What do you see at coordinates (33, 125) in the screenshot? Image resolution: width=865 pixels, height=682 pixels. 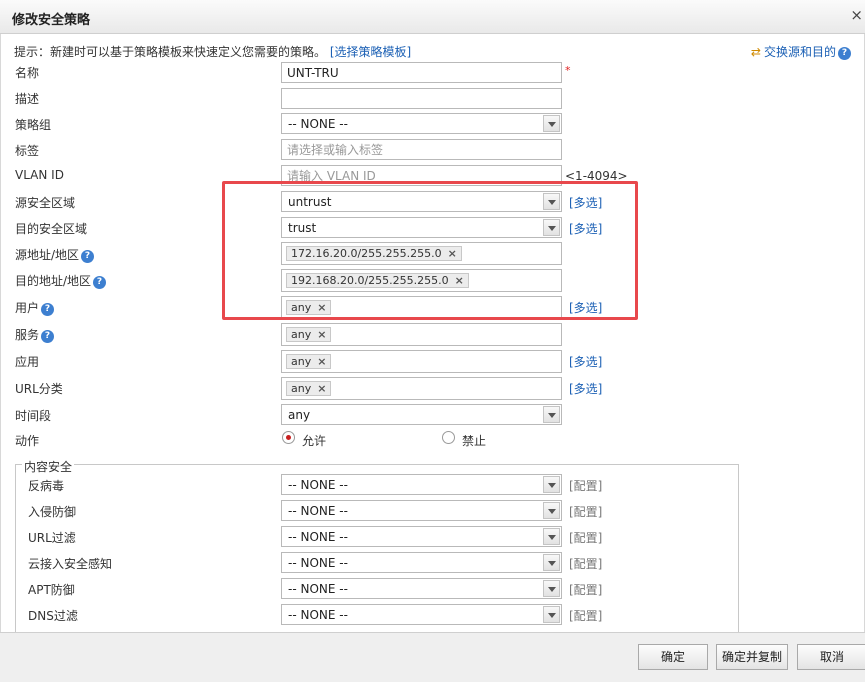 I see `policy-group-label: 策略组` at bounding box center [33, 125].